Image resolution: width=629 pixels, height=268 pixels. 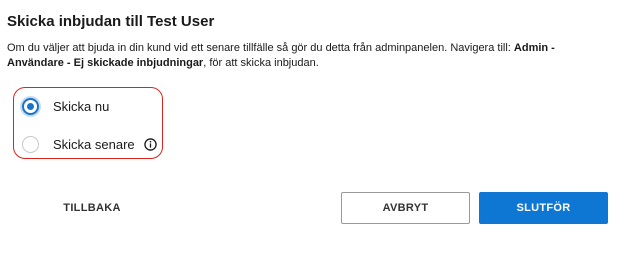 What do you see at coordinates (150, 144) in the screenshot?
I see `info-icon` at bounding box center [150, 144].